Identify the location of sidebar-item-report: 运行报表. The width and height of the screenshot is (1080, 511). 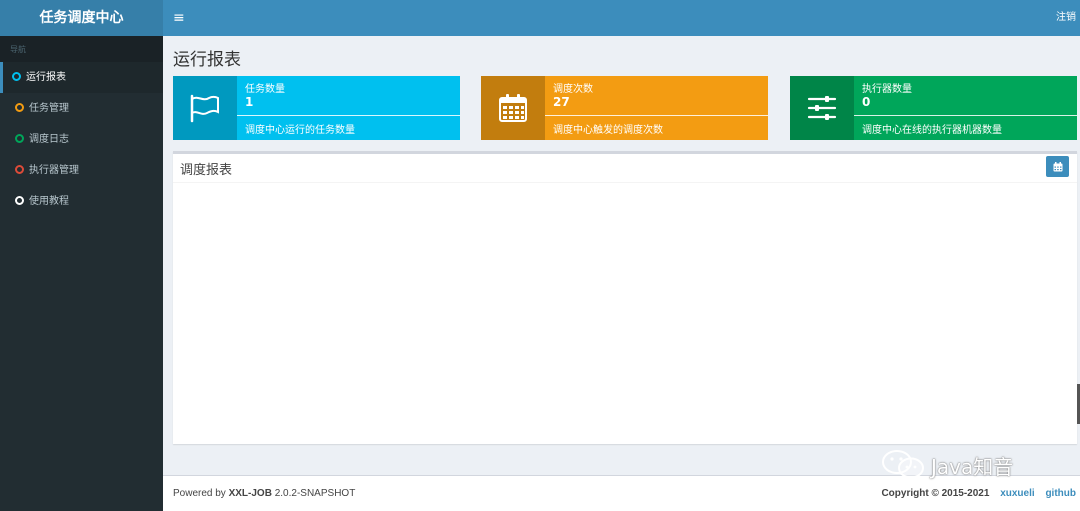
(81, 77).